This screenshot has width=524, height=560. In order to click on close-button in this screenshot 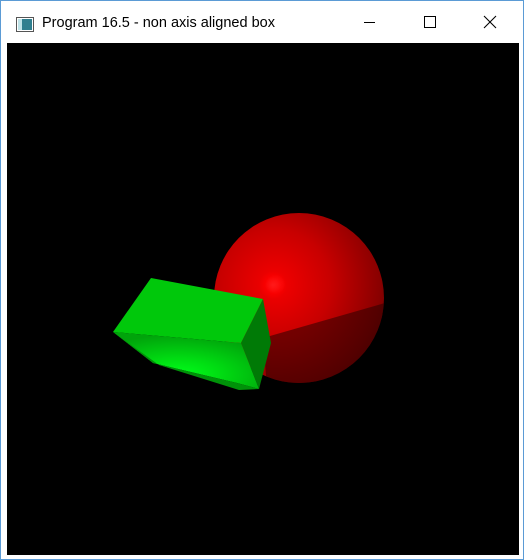, I will do `click(490, 22)`.